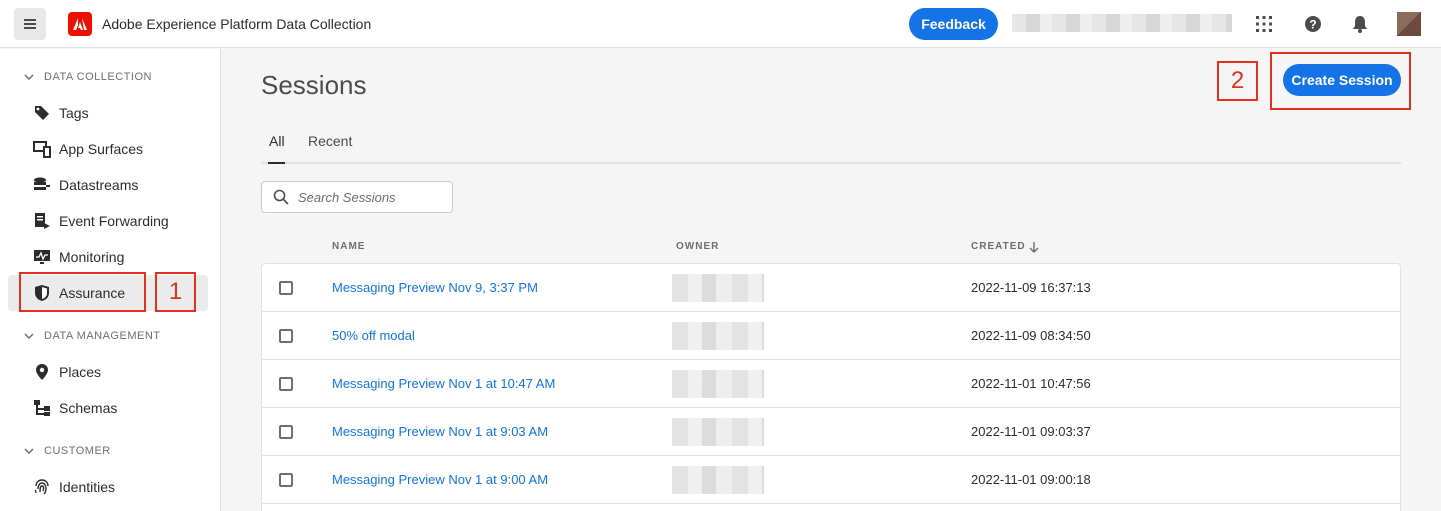 The width and height of the screenshot is (1441, 511). I want to click on monitoring-icon, so click(42, 257).